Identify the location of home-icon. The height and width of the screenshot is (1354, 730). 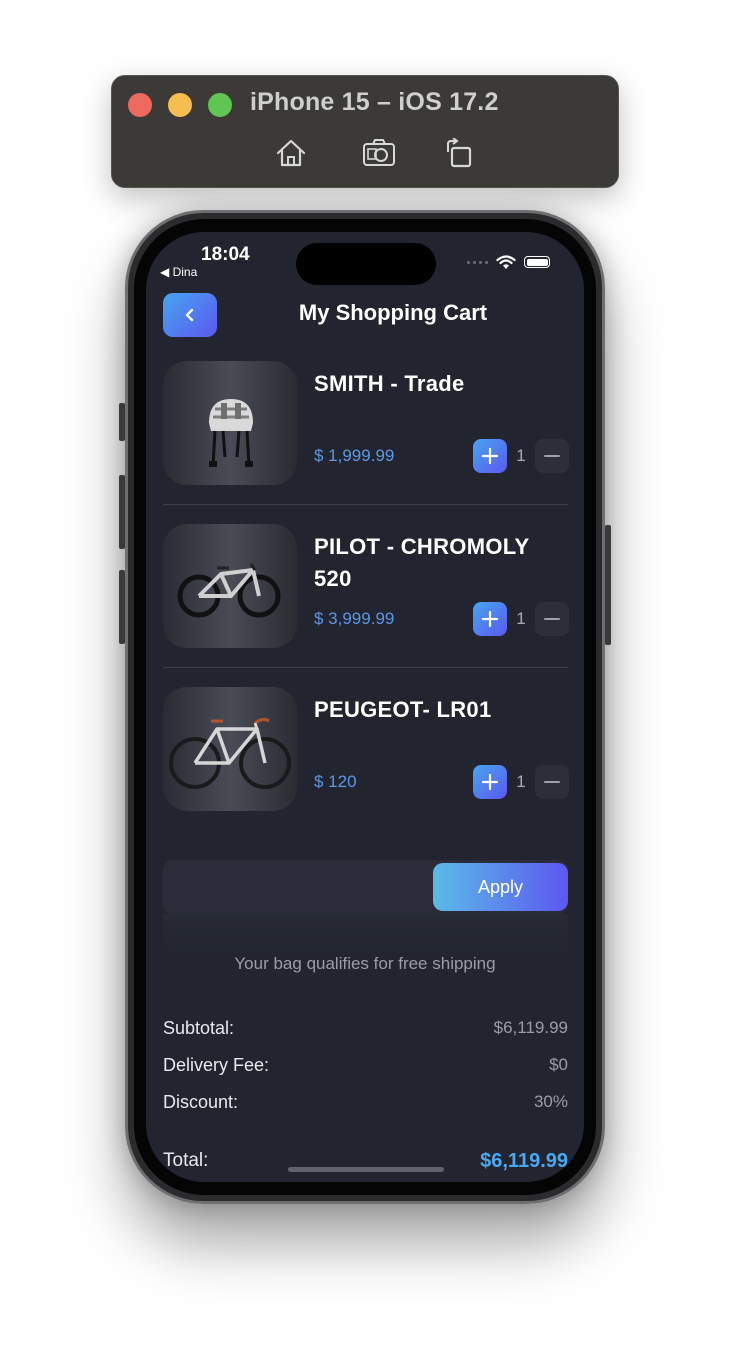
(291, 153).